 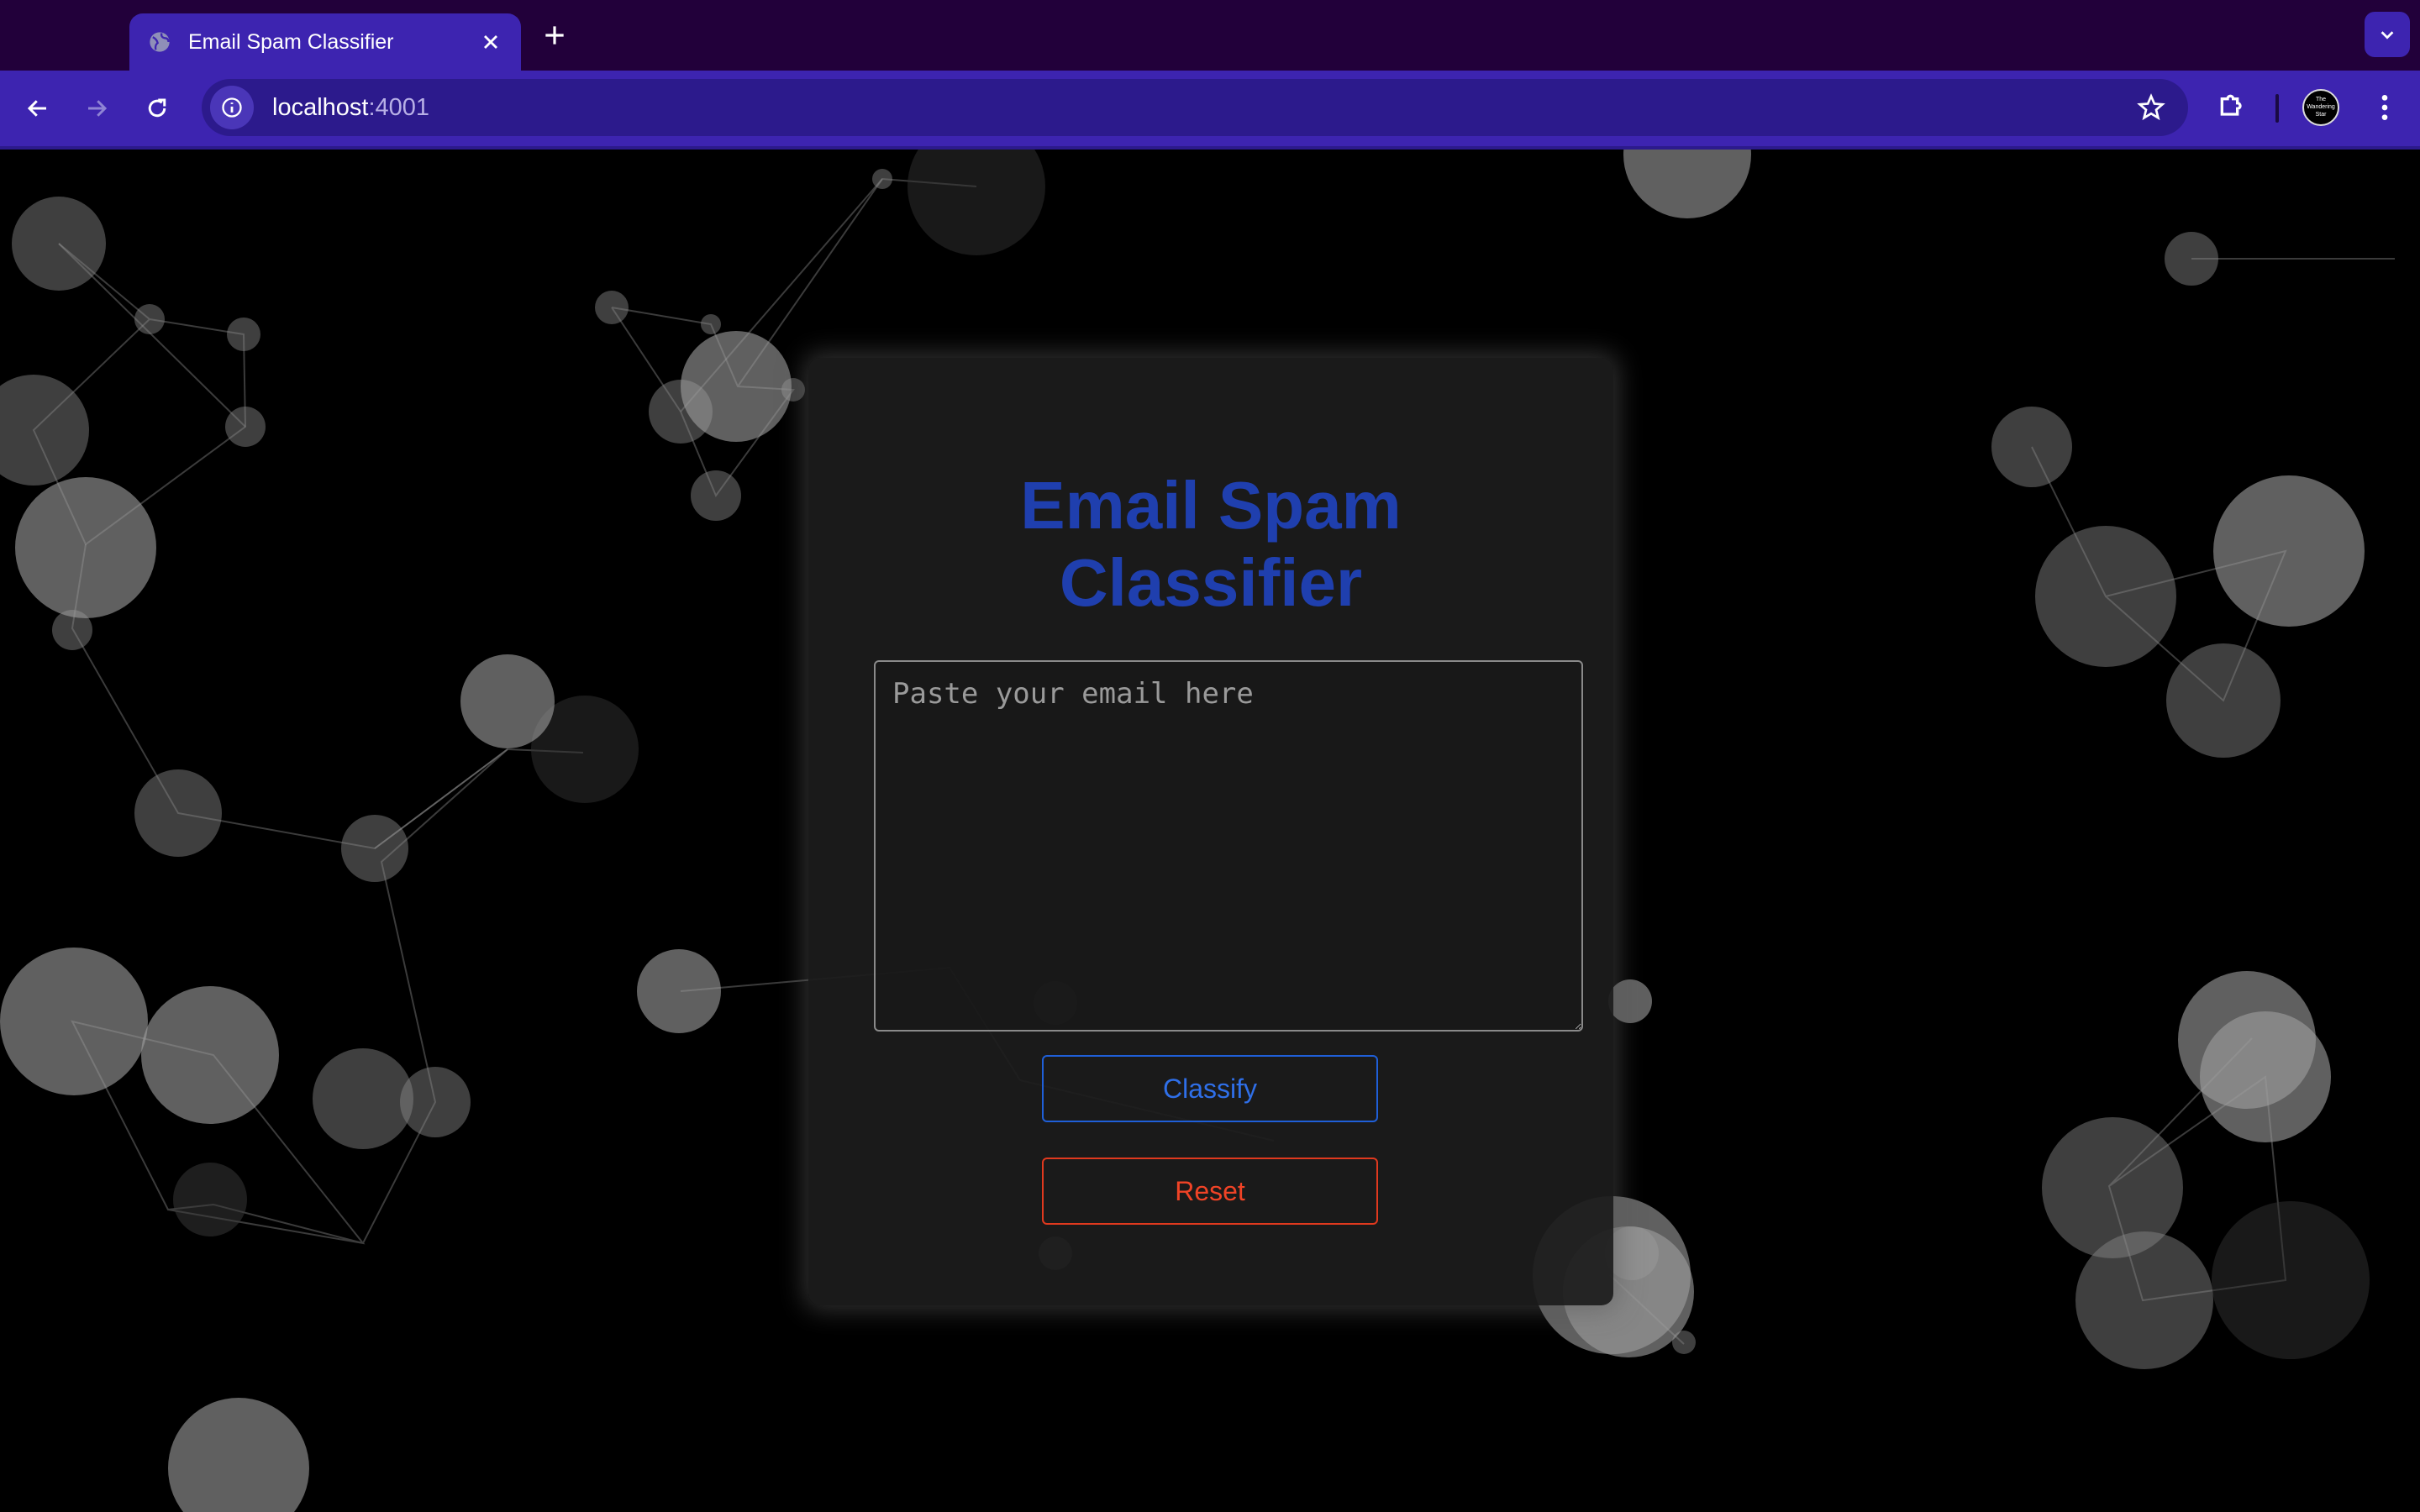 What do you see at coordinates (2385, 107) in the screenshot?
I see `kebab-menu-icon` at bounding box center [2385, 107].